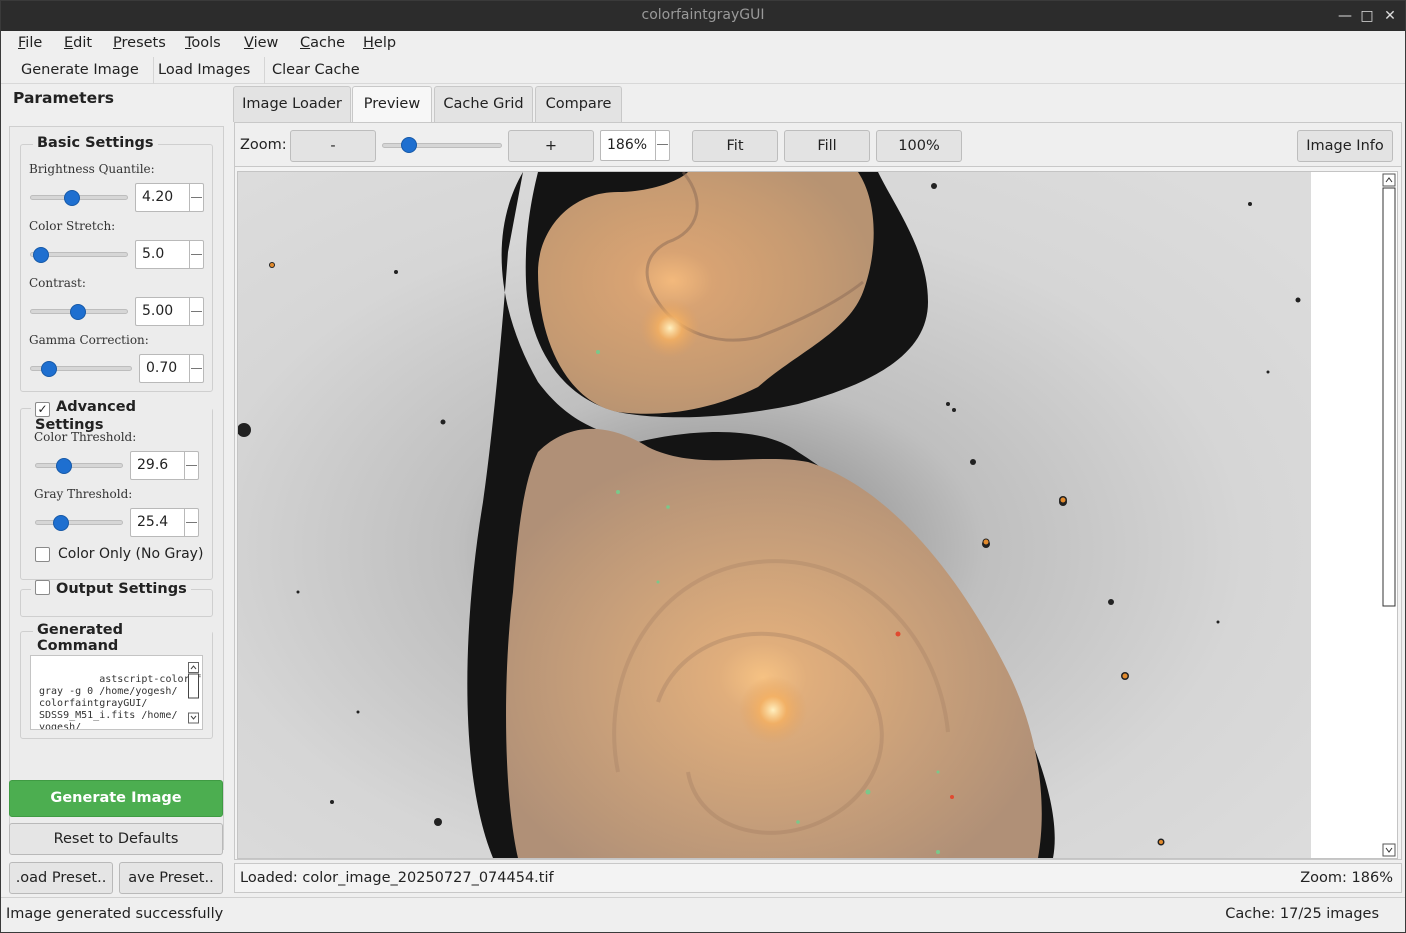 Image resolution: width=1406 pixels, height=933 pixels. What do you see at coordinates (171, 878) in the screenshot?
I see `save-preset-button: ave Preset..` at bounding box center [171, 878].